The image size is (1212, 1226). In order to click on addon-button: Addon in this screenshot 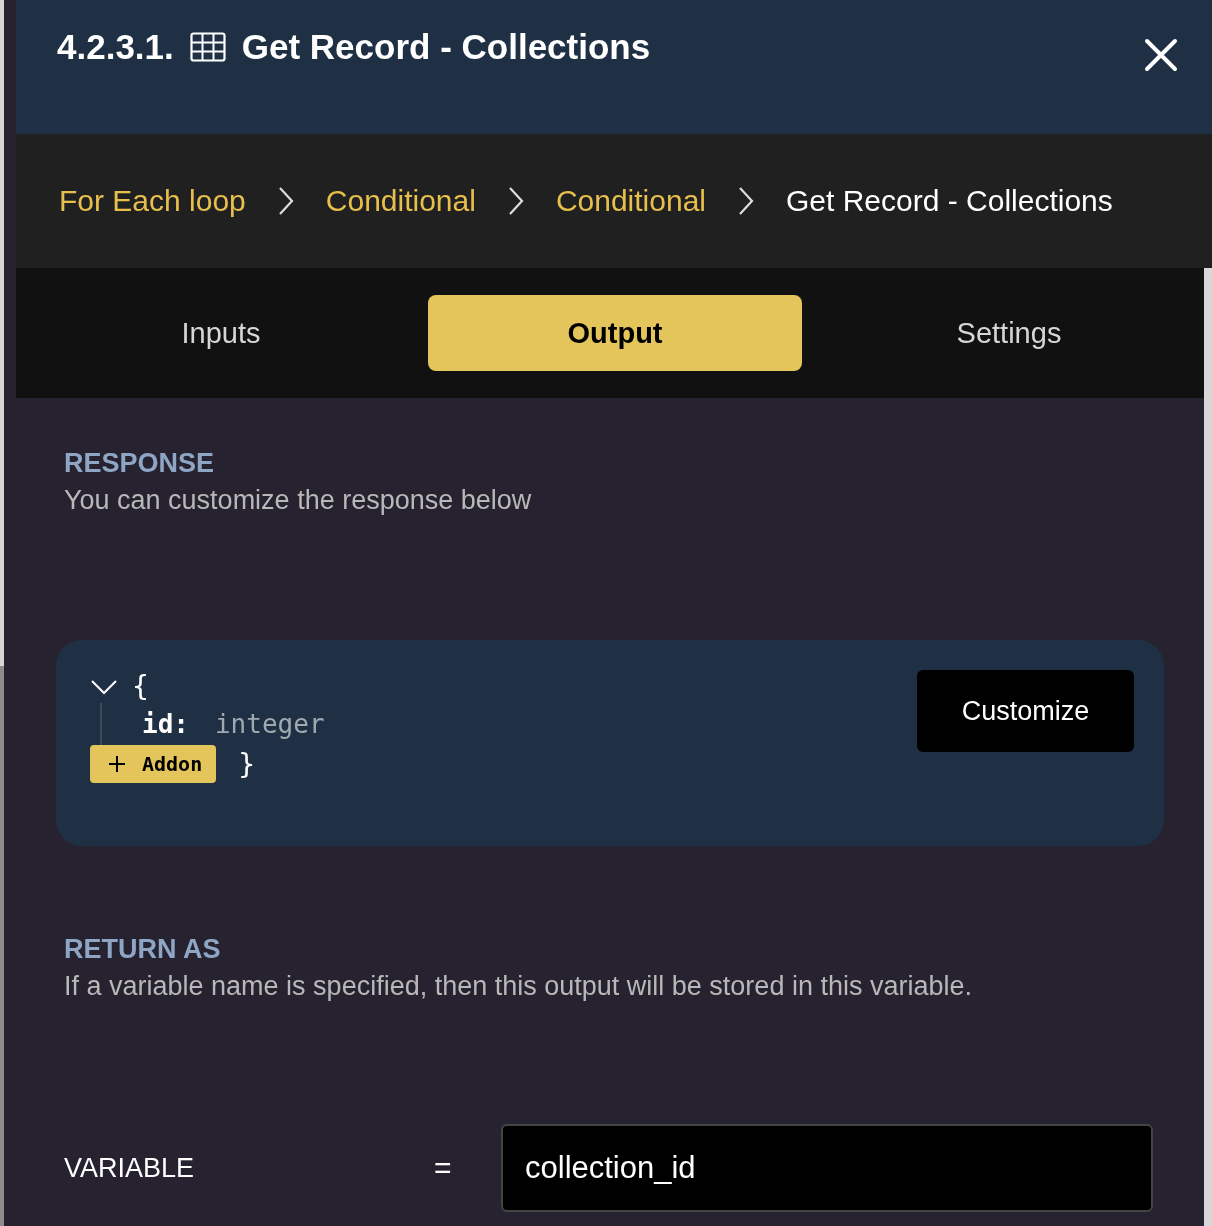, I will do `click(153, 764)`.